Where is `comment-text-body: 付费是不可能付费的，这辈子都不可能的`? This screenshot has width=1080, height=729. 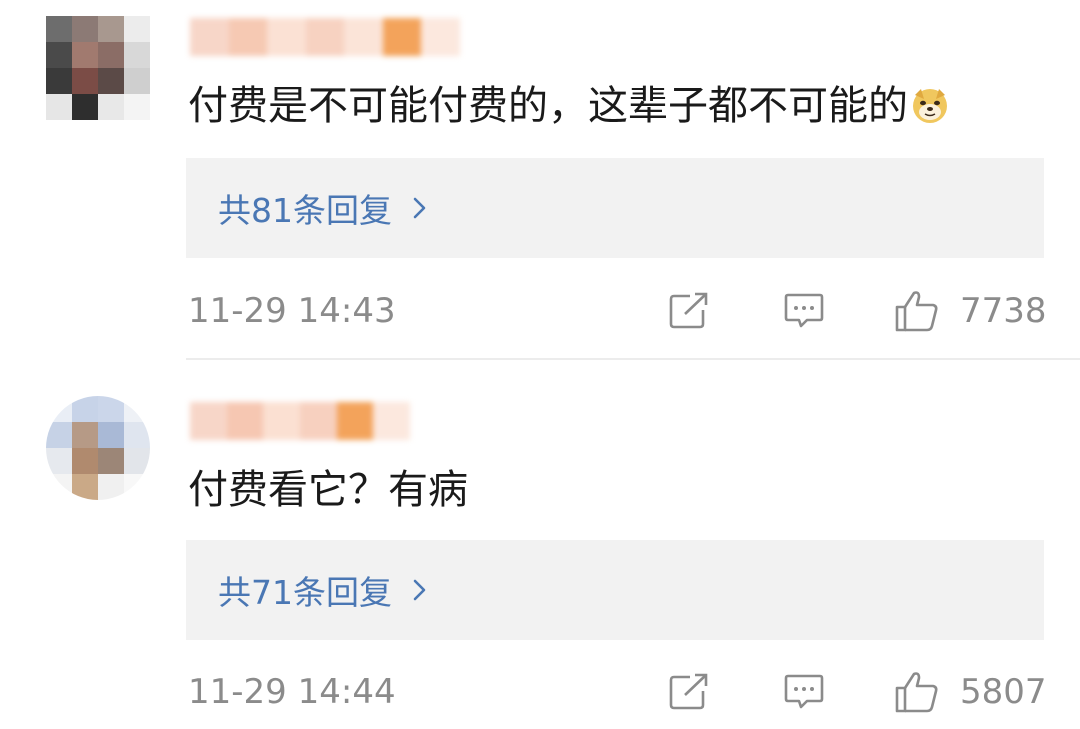 comment-text-body: 付费是不可能付费的，这辈子都不可能的 is located at coordinates (548, 106).